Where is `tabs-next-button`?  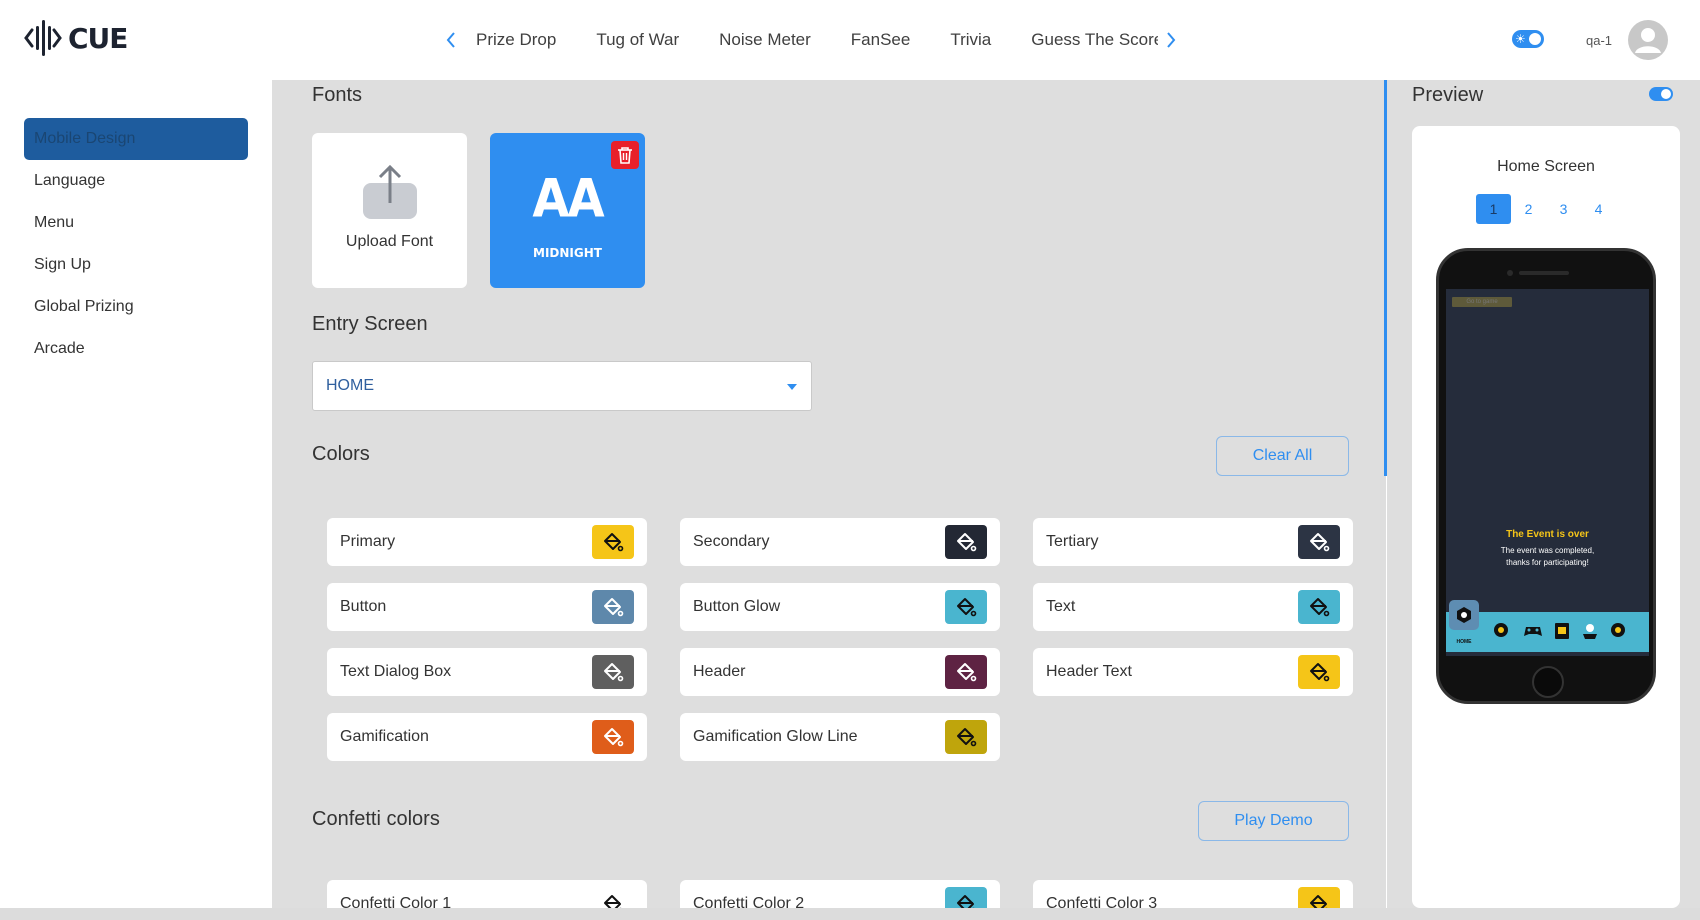
tabs-next-button is located at coordinates (1171, 40).